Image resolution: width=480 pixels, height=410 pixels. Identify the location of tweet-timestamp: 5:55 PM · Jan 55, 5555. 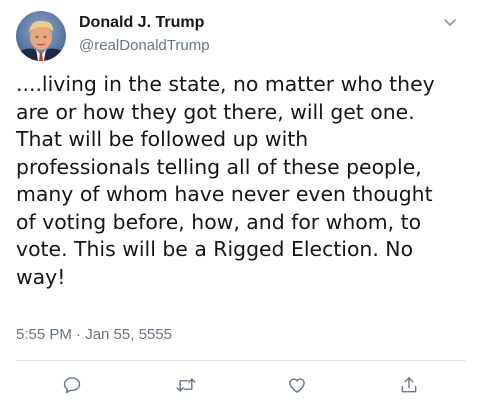
(94, 334).